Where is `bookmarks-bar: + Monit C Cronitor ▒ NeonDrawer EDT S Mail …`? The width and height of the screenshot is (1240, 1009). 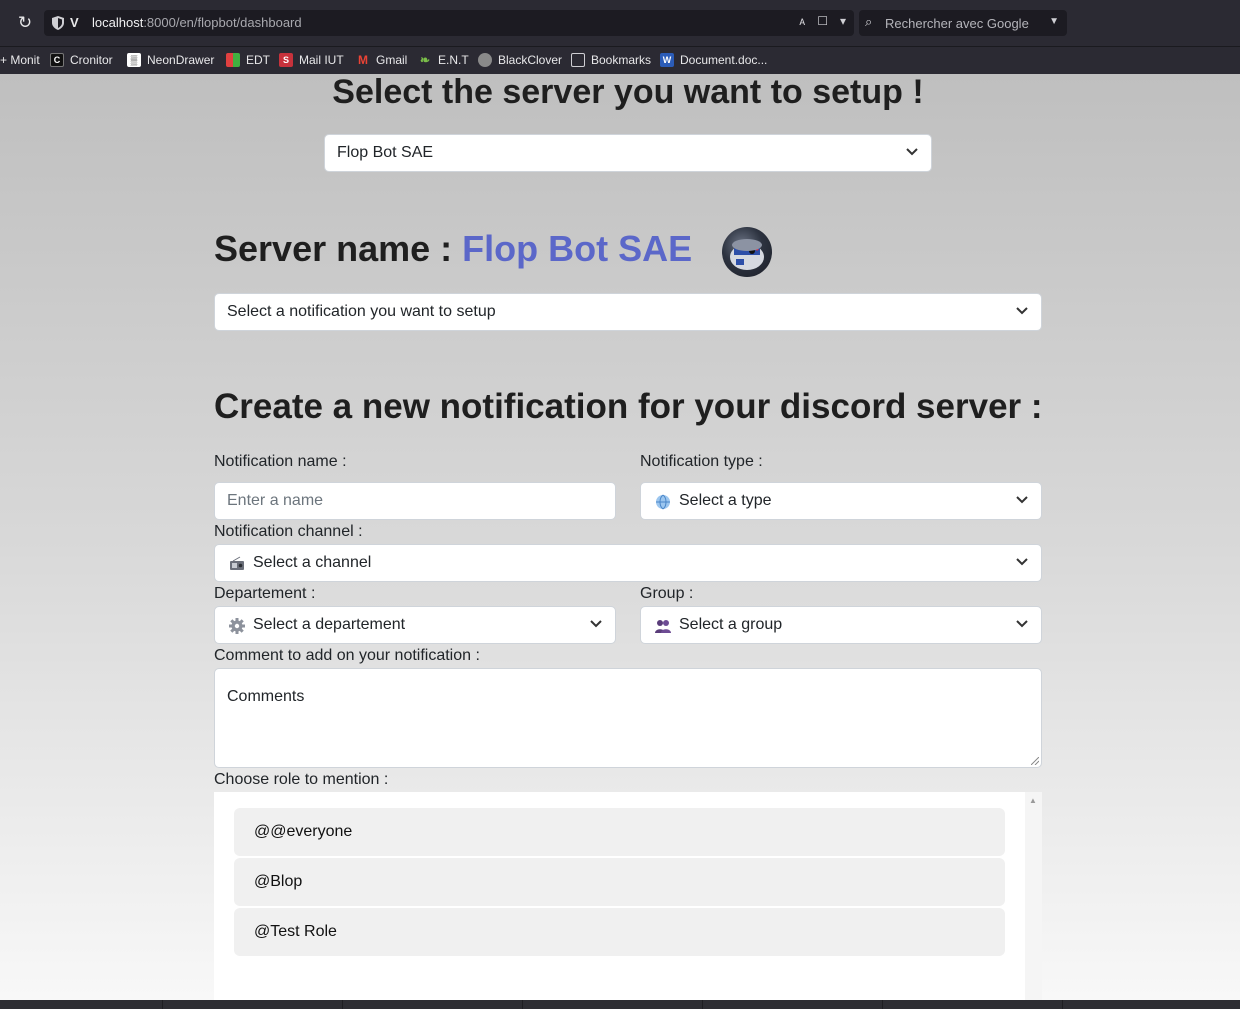
bookmarks-bar: + Monit C Cronitor ▒ NeonDrawer EDT S Mail … is located at coordinates (620, 60).